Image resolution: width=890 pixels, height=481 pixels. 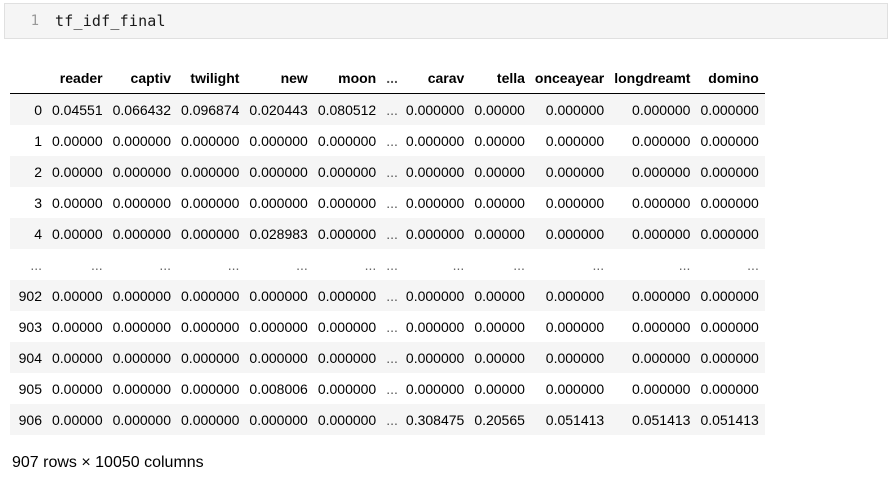 What do you see at coordinates (38, 171) in the screenshot?
I see `row-index: 2` at bounding box center [38, 171].